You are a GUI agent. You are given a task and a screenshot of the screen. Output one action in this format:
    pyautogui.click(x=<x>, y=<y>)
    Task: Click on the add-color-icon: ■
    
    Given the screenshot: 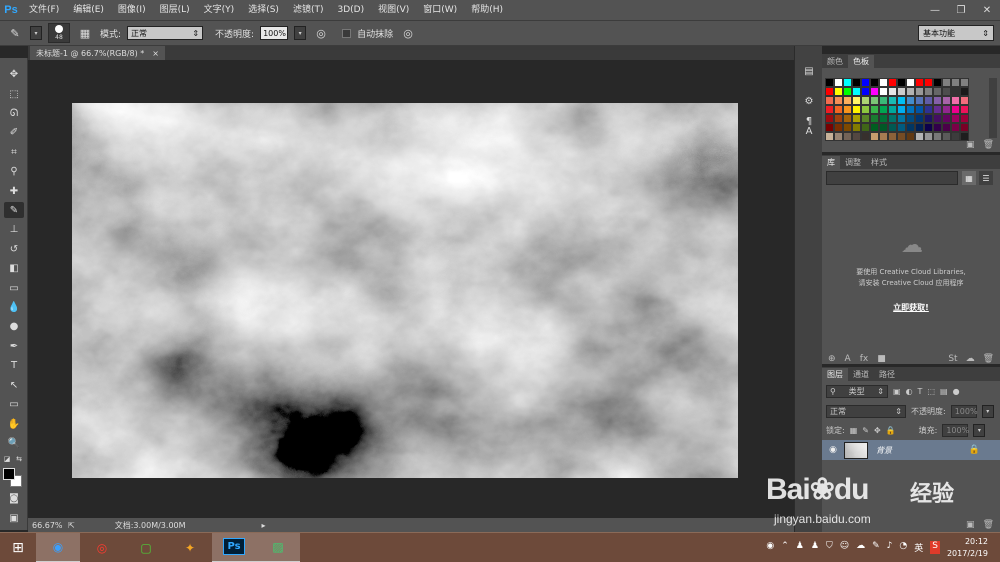 What is the action you would take?
    pyautogui.click(x=881, y=359)
    